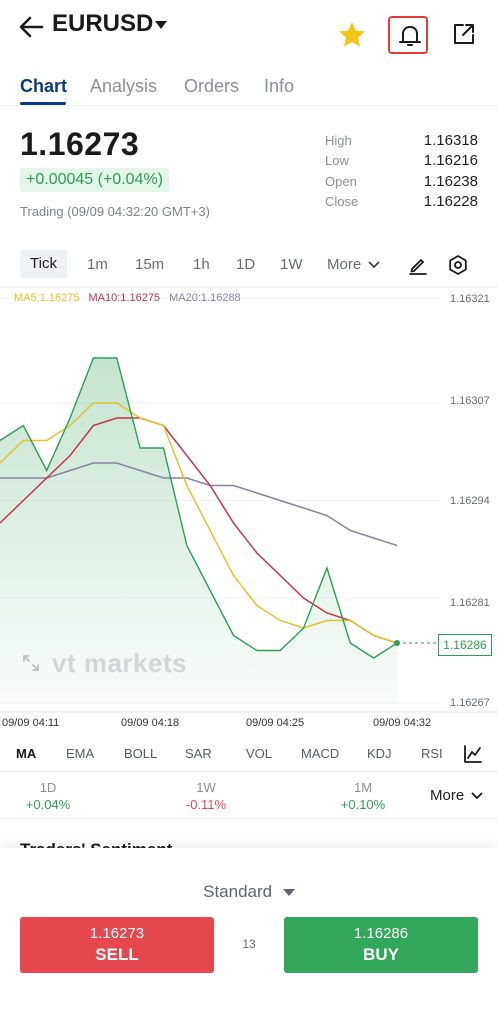 This screenshot has width=498, height=1024. Describe the element at coordinates (31, 27) in the screenshot. I see `back-arrow-icon` at that location.